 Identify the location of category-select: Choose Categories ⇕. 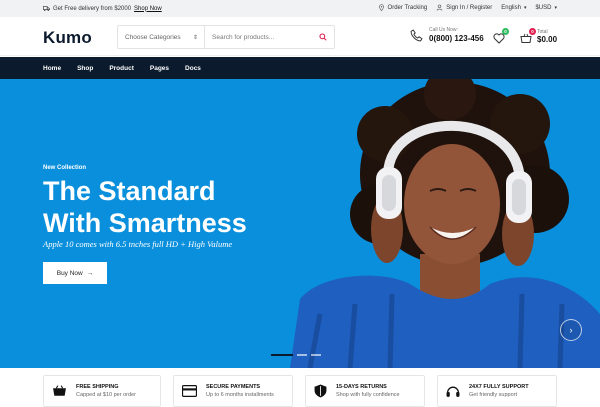
(161, 37).